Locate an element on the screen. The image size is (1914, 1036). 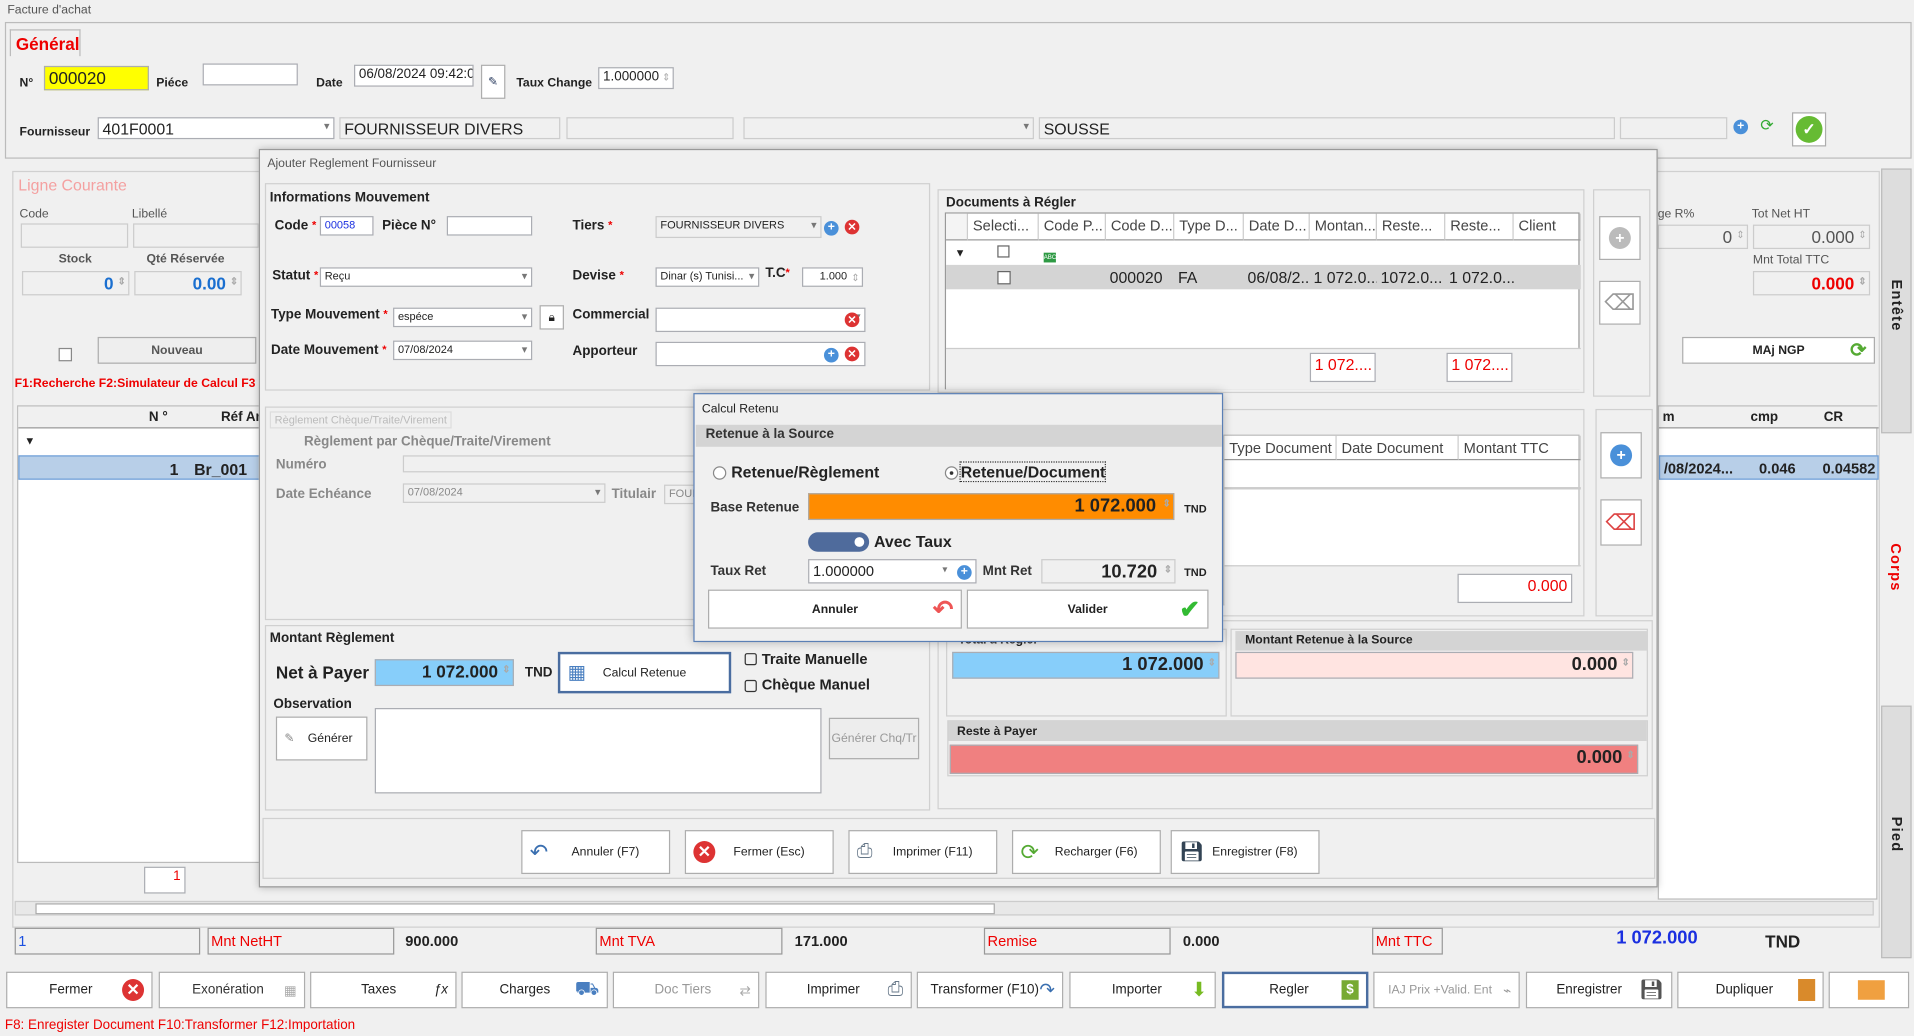
table-row: 1 Br_001 is located at coordinates (140, 467).